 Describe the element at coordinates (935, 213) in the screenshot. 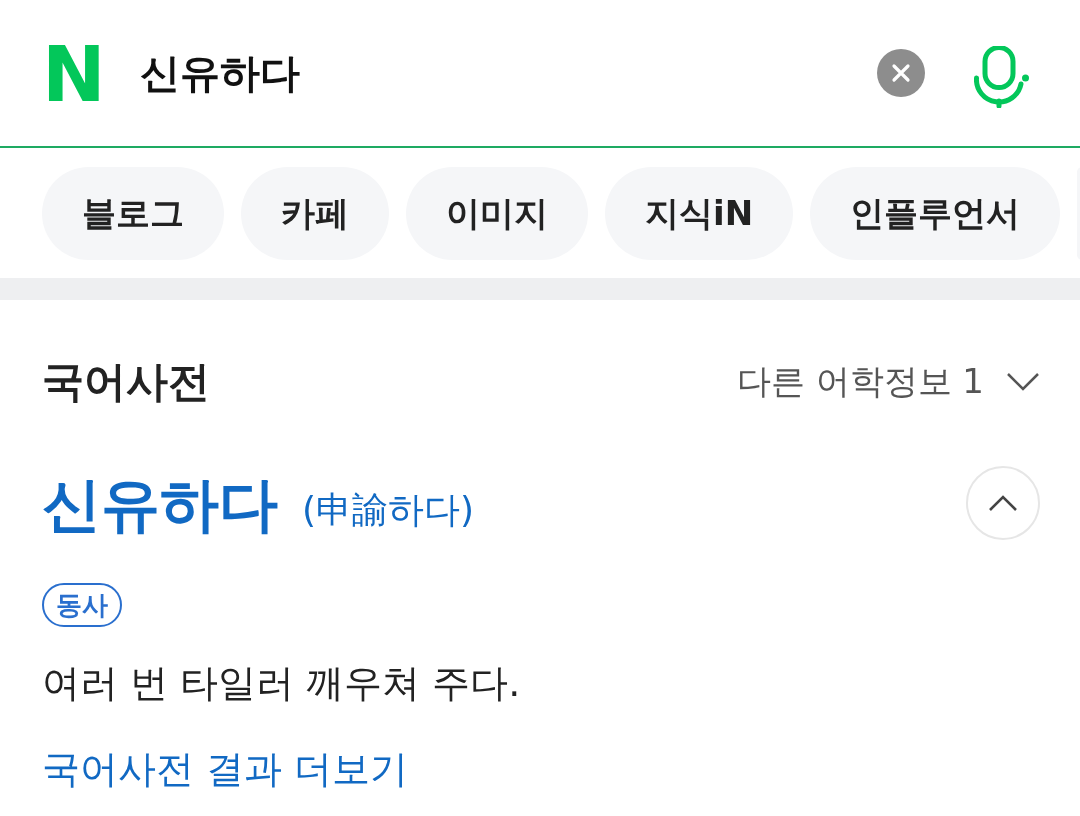

I see `category-tab: 인플루언서` at that location.